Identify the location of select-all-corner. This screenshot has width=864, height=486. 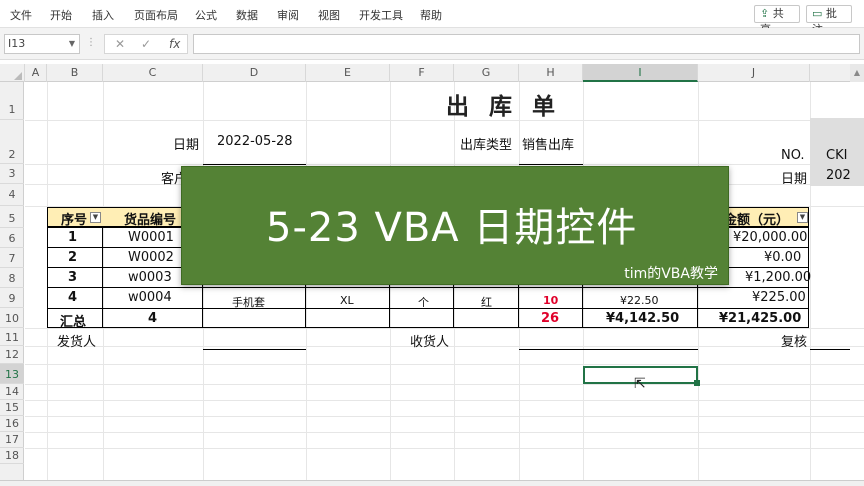
(12, 73).